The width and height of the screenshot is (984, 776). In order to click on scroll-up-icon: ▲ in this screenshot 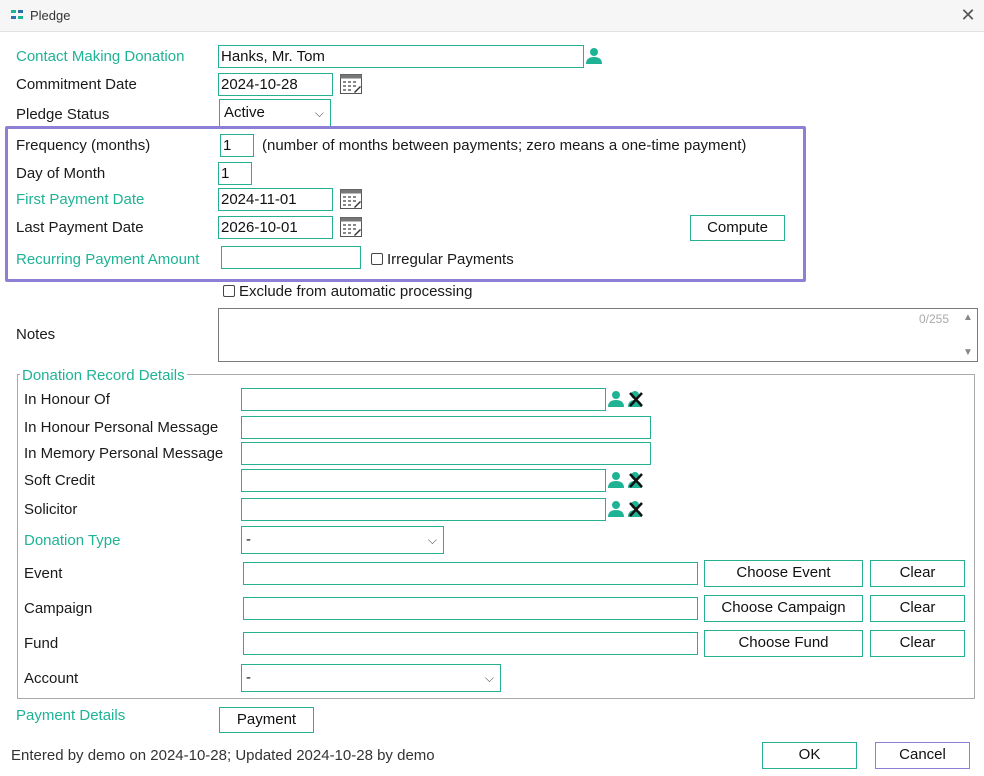, I will do `click(968, 317)`.